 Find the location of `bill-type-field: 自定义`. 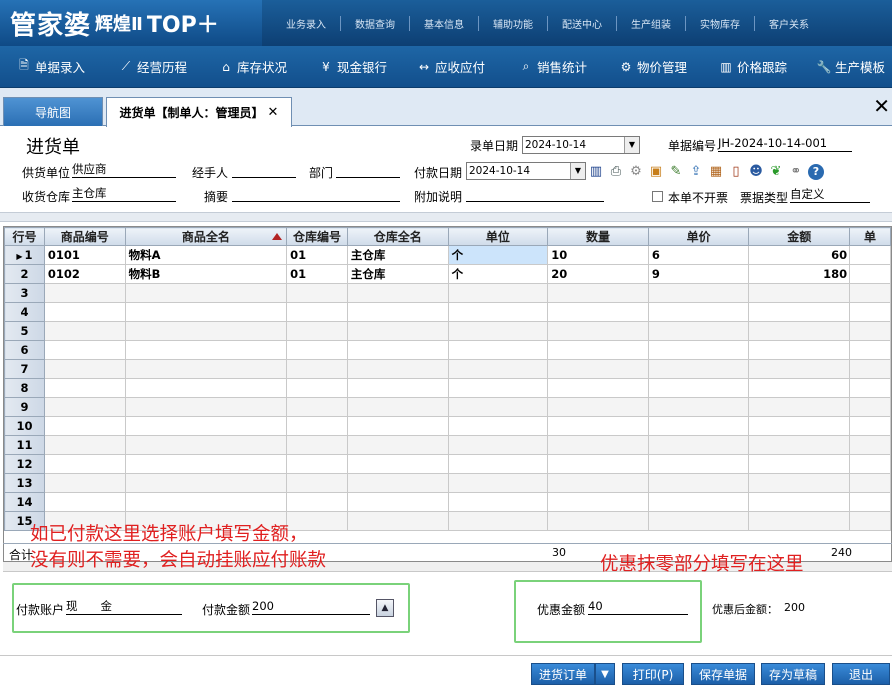

bill-type-field: 自定义 is located at coordinates (830, 195).